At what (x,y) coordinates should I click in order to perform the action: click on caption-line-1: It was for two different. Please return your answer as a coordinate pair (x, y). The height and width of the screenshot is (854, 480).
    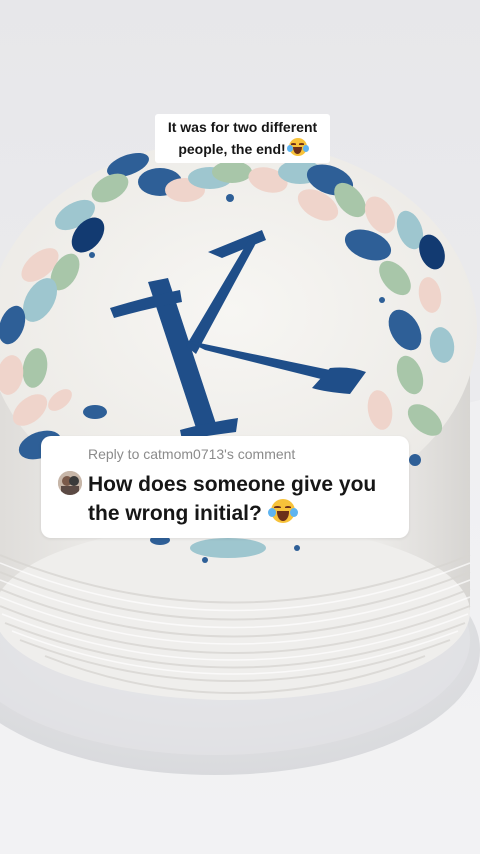
    Looking at the image, I should click on (242, 127).